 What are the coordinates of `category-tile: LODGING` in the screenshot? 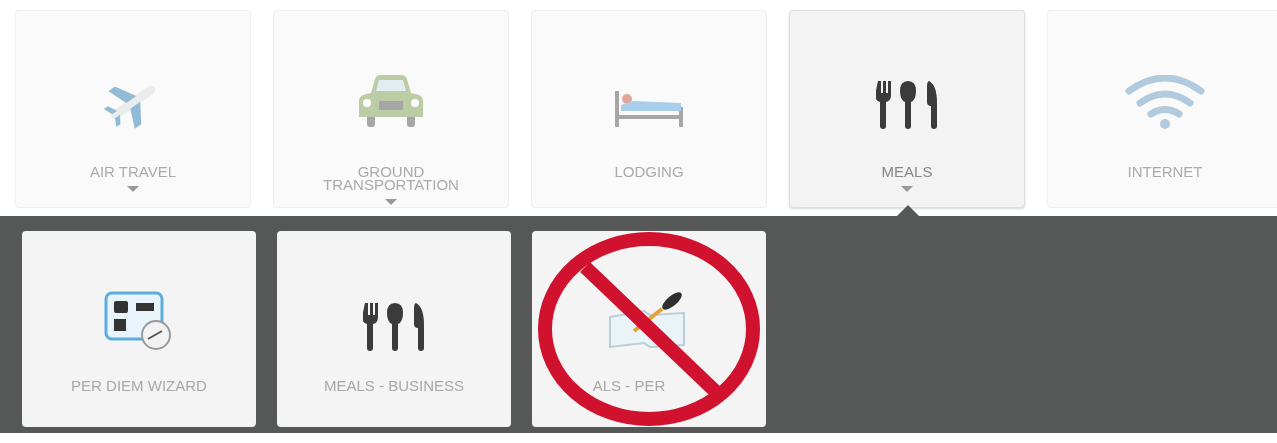 It's located at (649, 109).